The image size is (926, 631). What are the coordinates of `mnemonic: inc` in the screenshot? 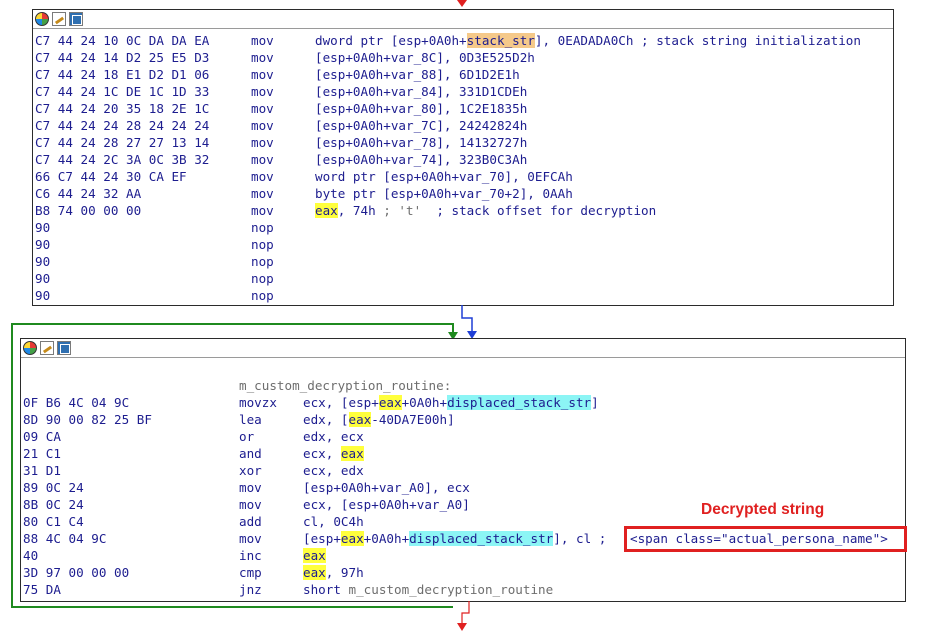 It's located at (250, 555).